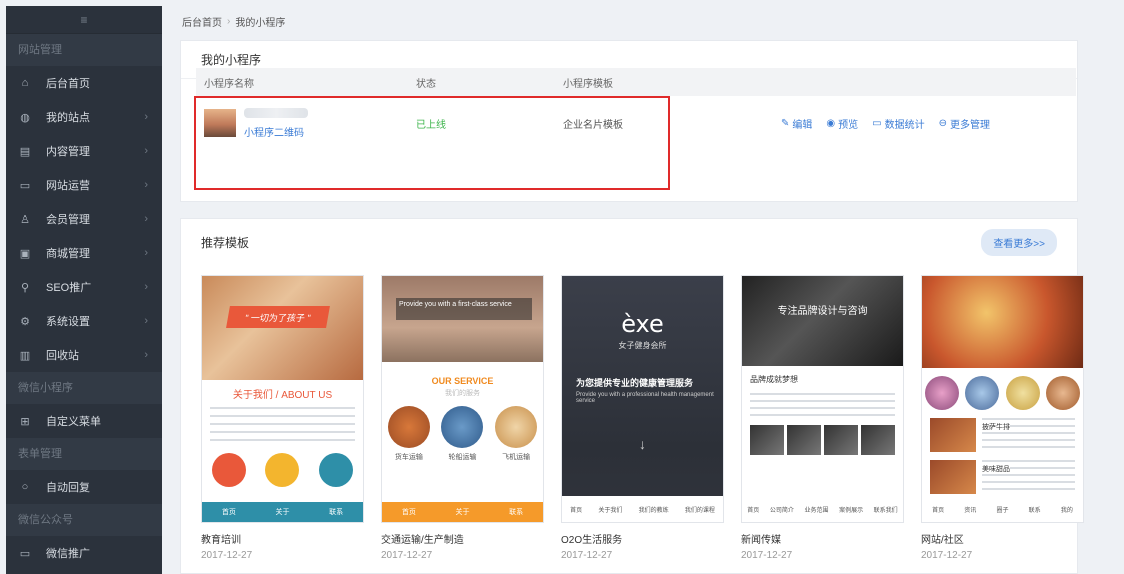 The width and height of the screenshot is (1124, 574). What do you see at coordinates (25, 253) in the screenshot?
I see `store-icon: ▣` at bounding box center [25, 253].